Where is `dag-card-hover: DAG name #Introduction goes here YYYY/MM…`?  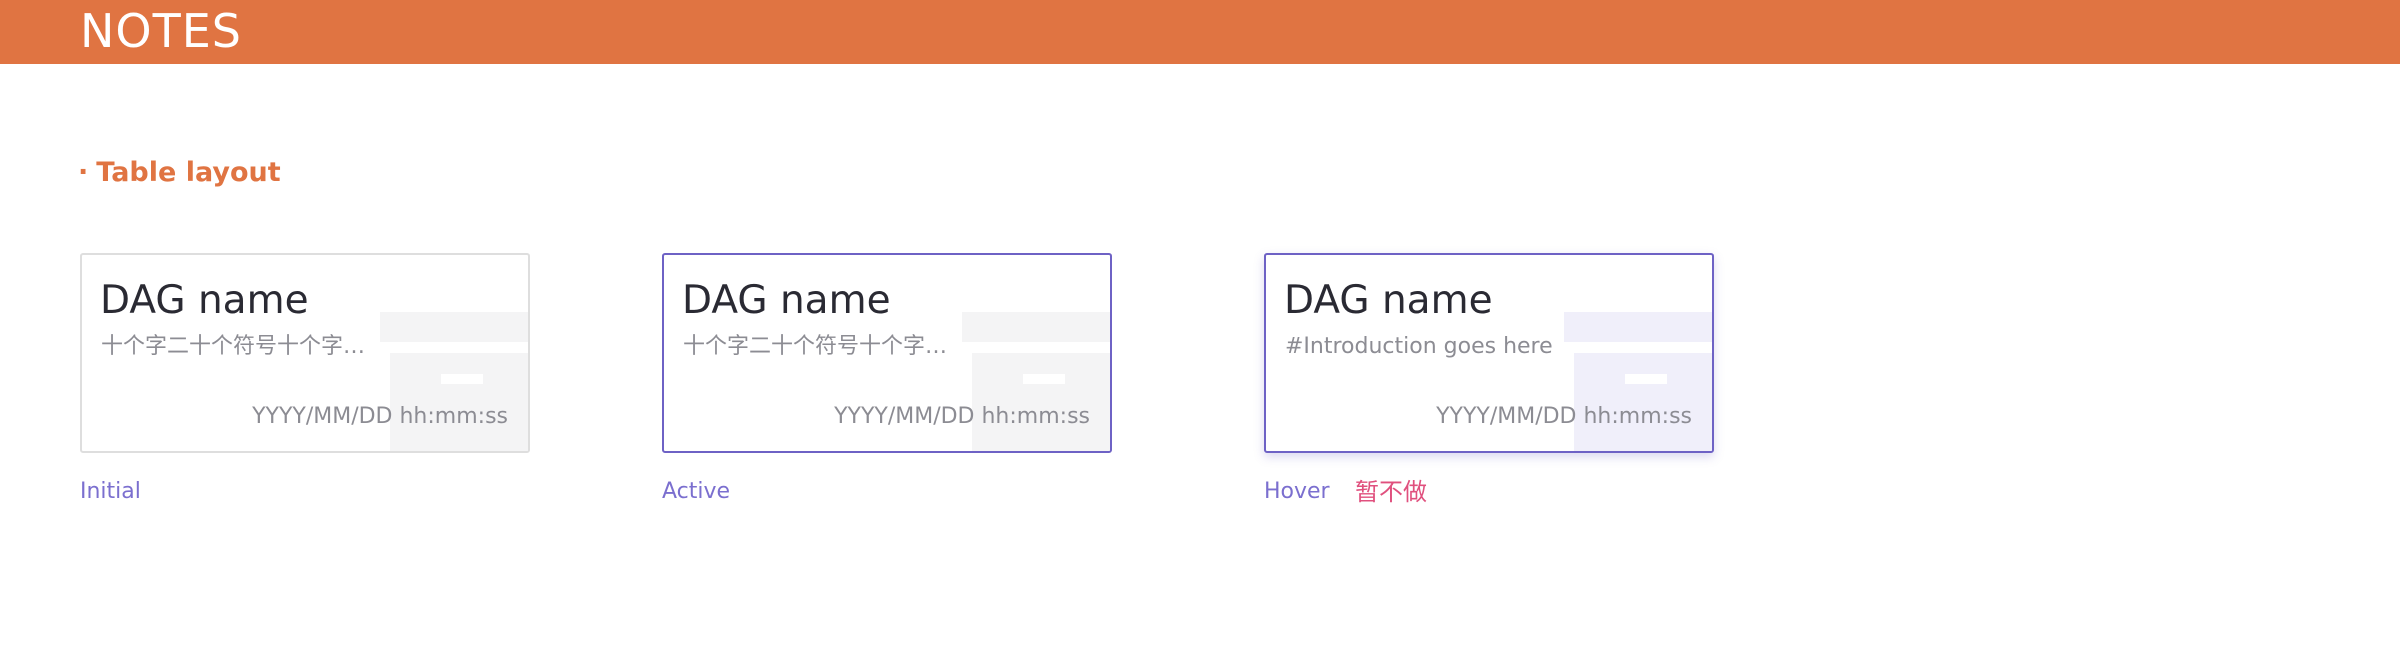 dag-card-hover: DAG name #Introduction goes here YYYY/MM… is located at coordinates (1489, 353).